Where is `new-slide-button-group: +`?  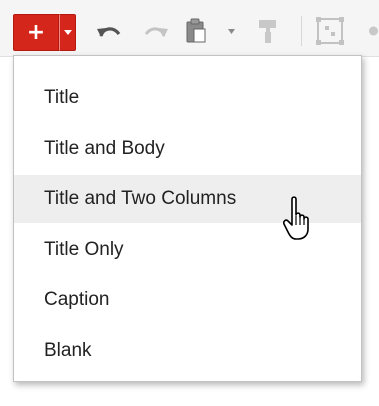 new-slide-button-group: + is located at coordinates (44, 32).